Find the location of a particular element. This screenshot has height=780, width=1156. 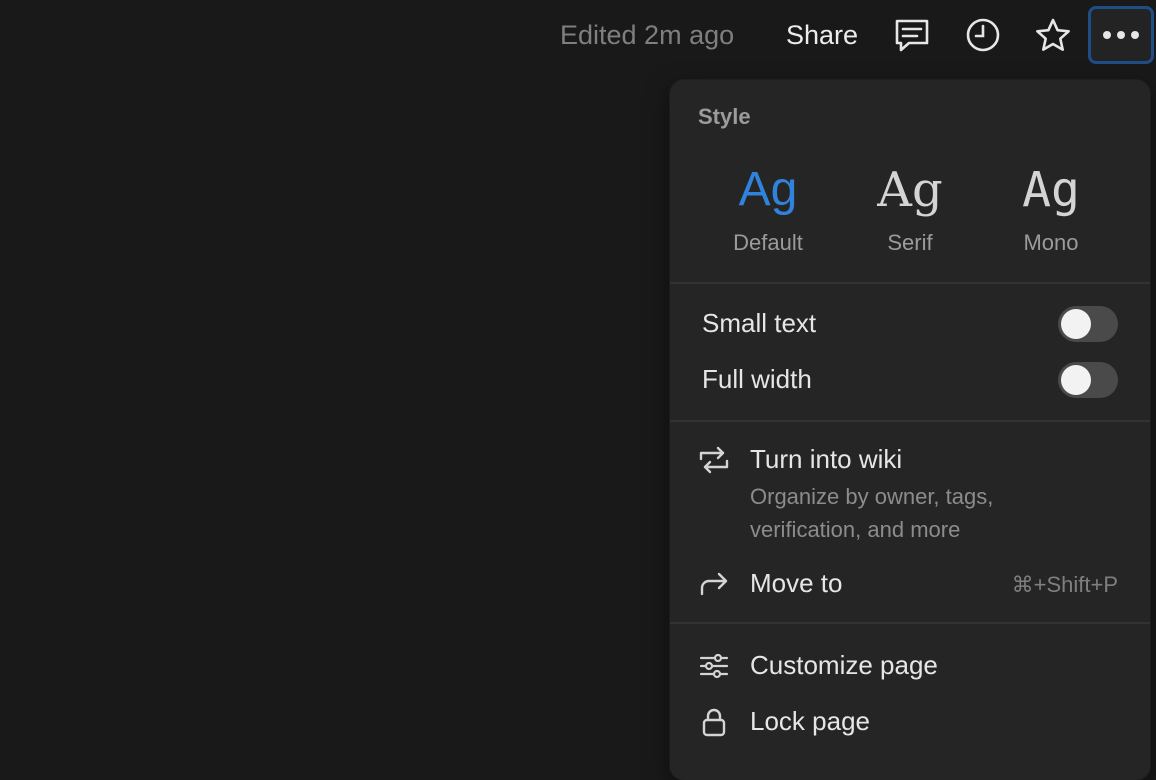

comment-button is located at coordinates (912, 35).